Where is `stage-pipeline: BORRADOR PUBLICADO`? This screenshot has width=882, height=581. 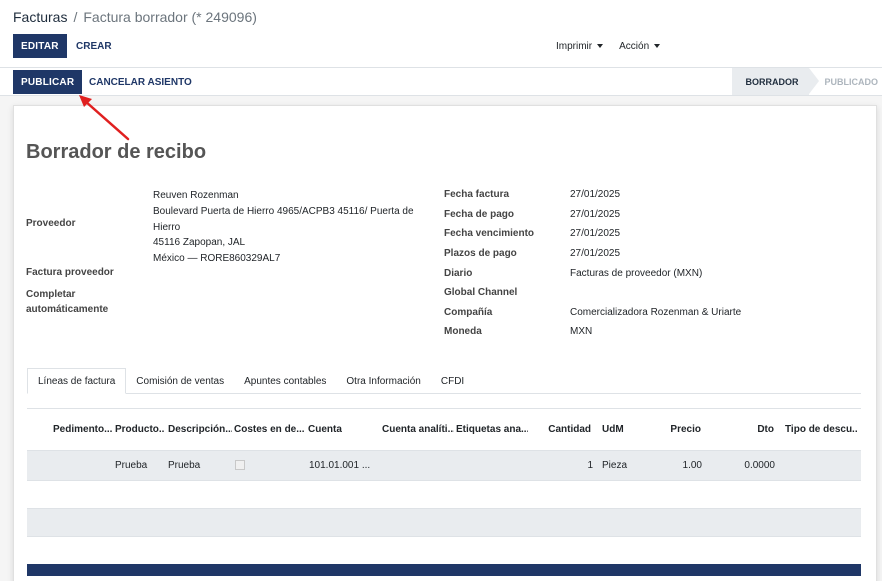
stage-pipeline: BORRADOR PUBLICADO is located at coordinates (806, 81).